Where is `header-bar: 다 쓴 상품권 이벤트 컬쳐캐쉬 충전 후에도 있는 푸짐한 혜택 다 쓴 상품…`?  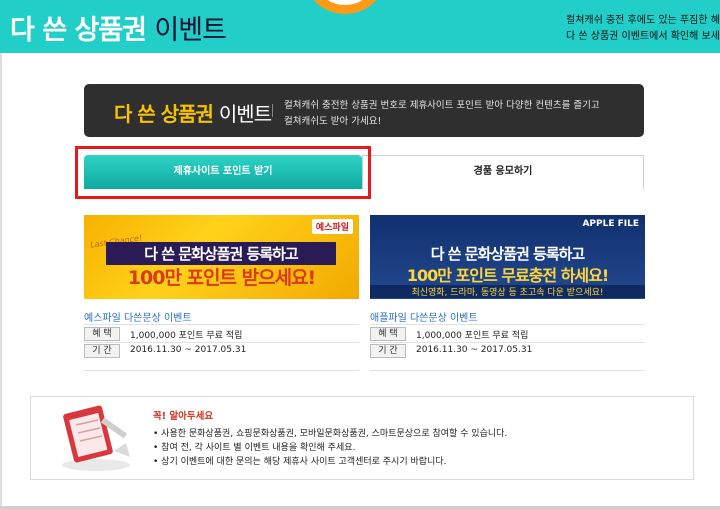
header-bar: 다 쓴 상품권 이벤트 컬쳐캐쉬 충전 후에도 있는 푸짐한 혜택 다 쓴 상품… is located at coordinates (360, 26).